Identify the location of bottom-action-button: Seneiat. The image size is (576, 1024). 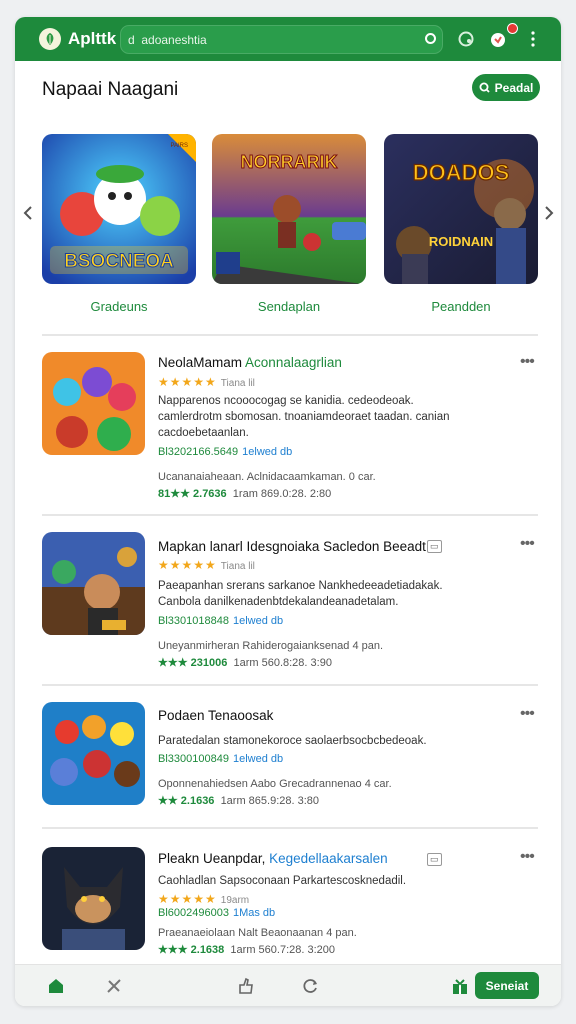
(507, 985).